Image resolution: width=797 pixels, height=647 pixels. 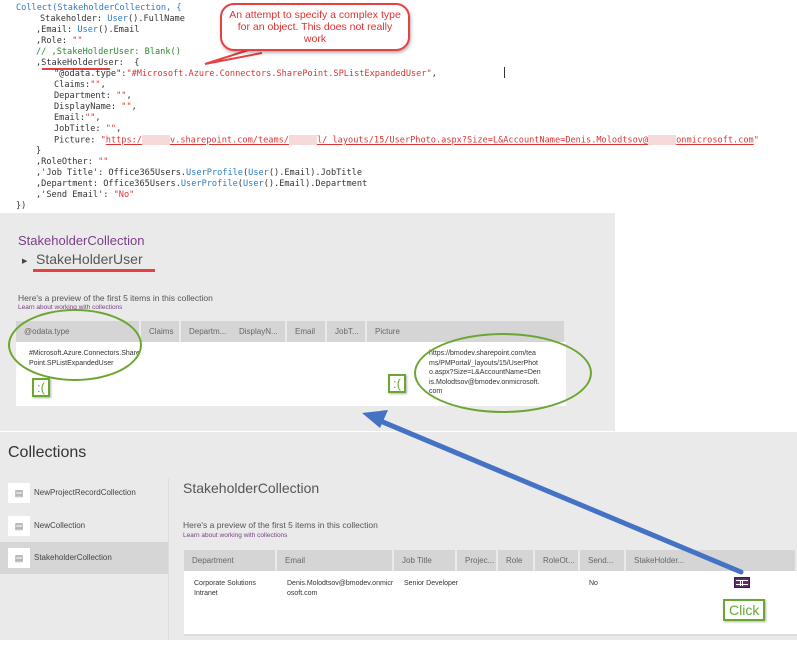 I want to click on arrow-head, so click(x=375, y=419).